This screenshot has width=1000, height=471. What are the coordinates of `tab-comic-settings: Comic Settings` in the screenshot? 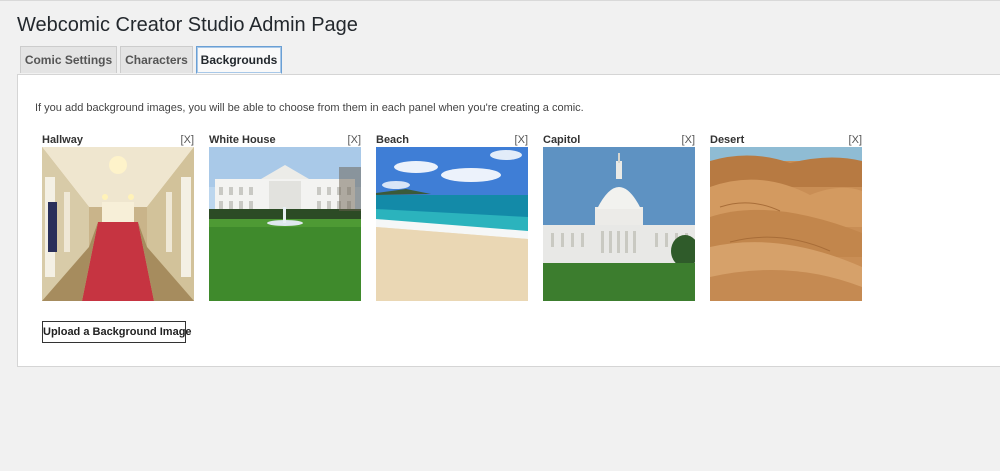 It's located at (68, 59).